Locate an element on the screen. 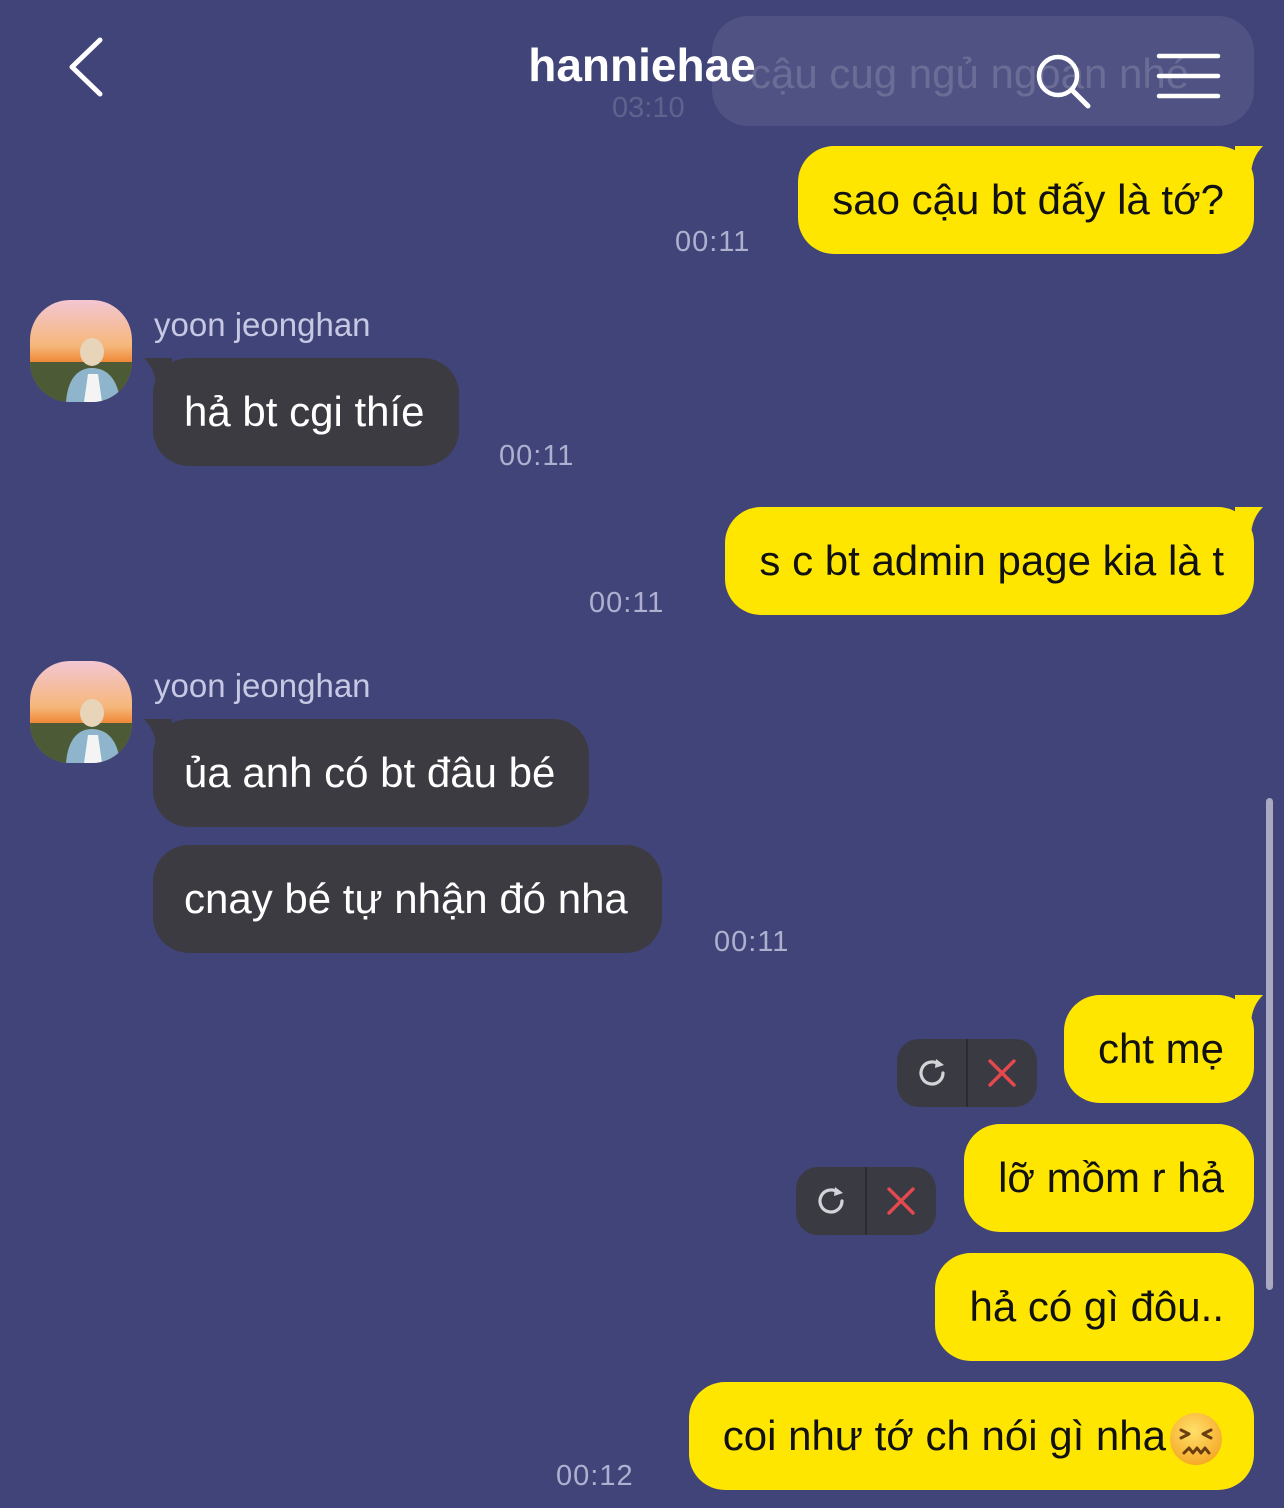 The width and height of the screenshot is (1284, 1508). message-text: lỡ mồm r hả is located at coordinates (1111, 1177).